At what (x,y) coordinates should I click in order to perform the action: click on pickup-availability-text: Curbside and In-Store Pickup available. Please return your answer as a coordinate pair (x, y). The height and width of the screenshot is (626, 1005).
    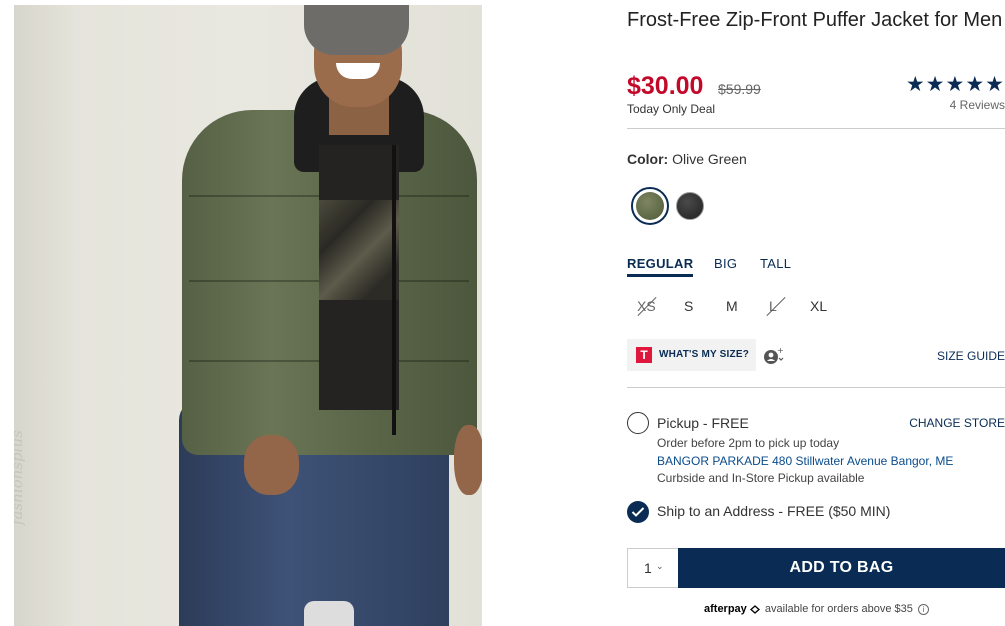
    Looking at the image, I should click on (761, 478).